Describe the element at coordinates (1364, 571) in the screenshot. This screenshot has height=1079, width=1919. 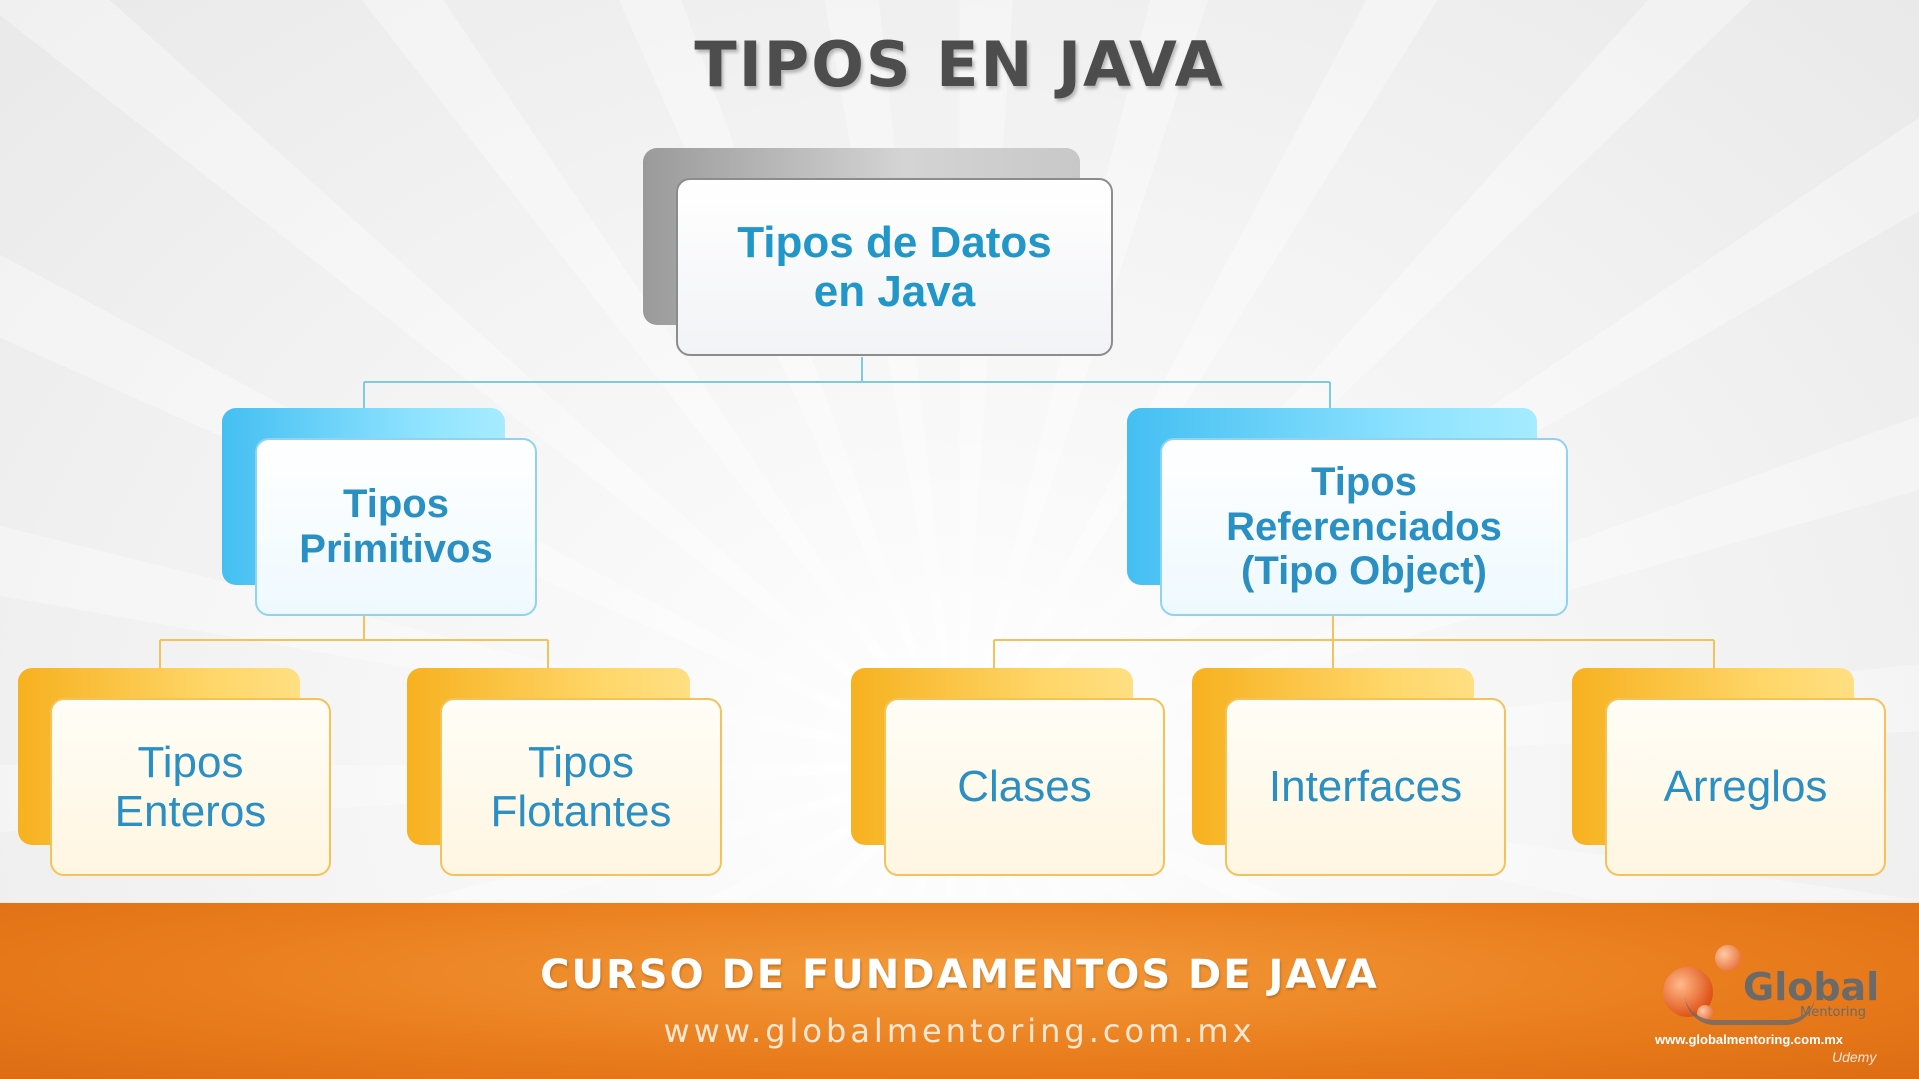
I see `node-referenciados-line3: (Tipo Object)` at that location.